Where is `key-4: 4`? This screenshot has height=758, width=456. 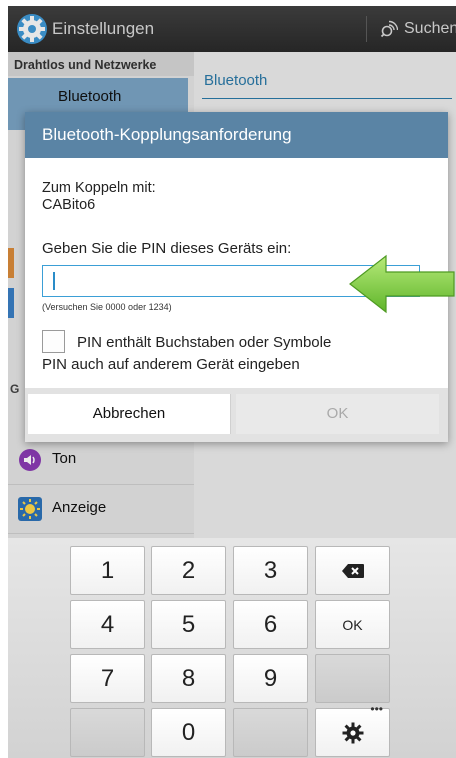
key-4: 4 is located at coordinates (107, 624).